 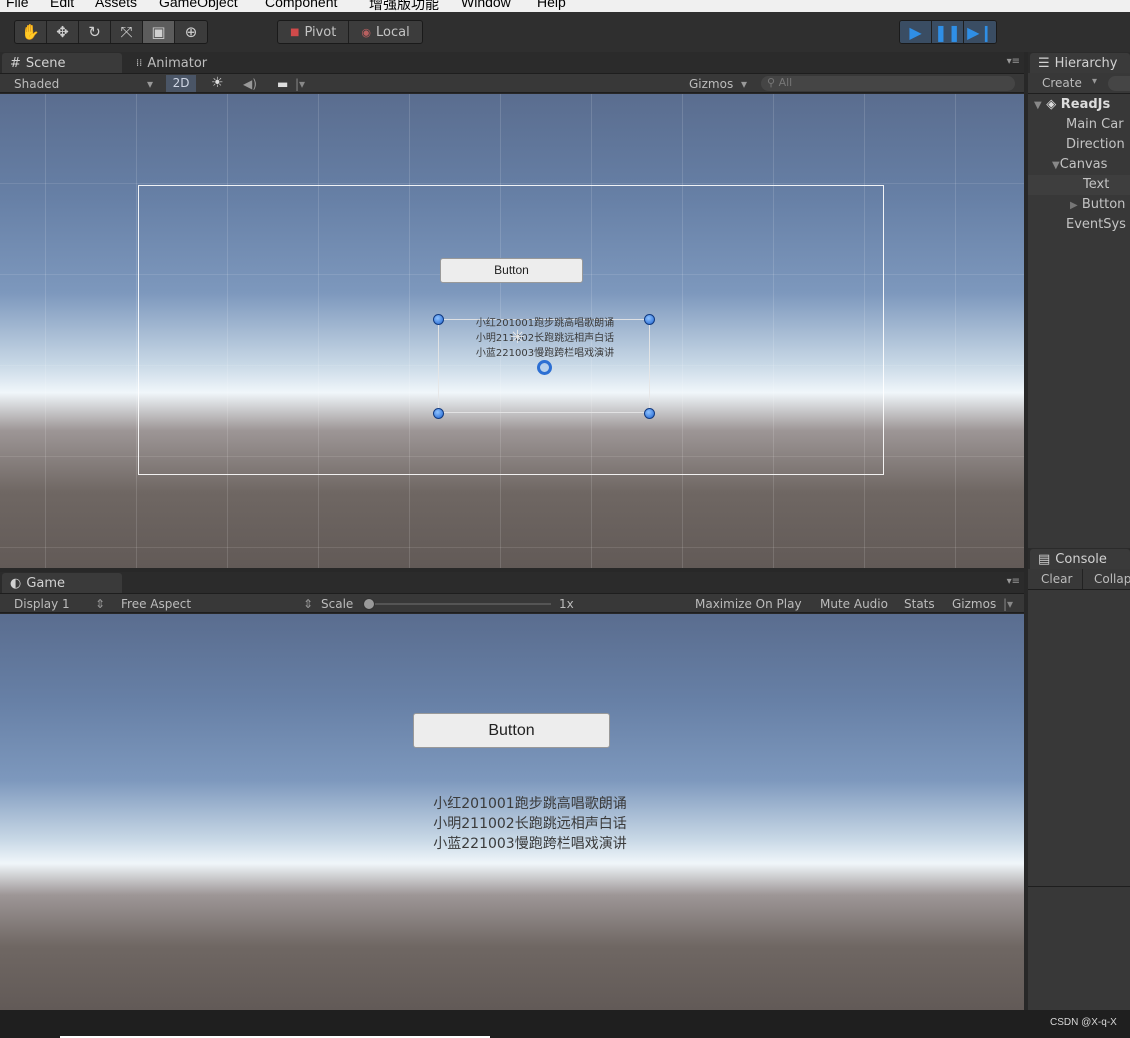 What do you see at coordinates (127, 32) in the screenshot?
I see `scale-tool-icon: ⤧` at bounding box center [127, 32].